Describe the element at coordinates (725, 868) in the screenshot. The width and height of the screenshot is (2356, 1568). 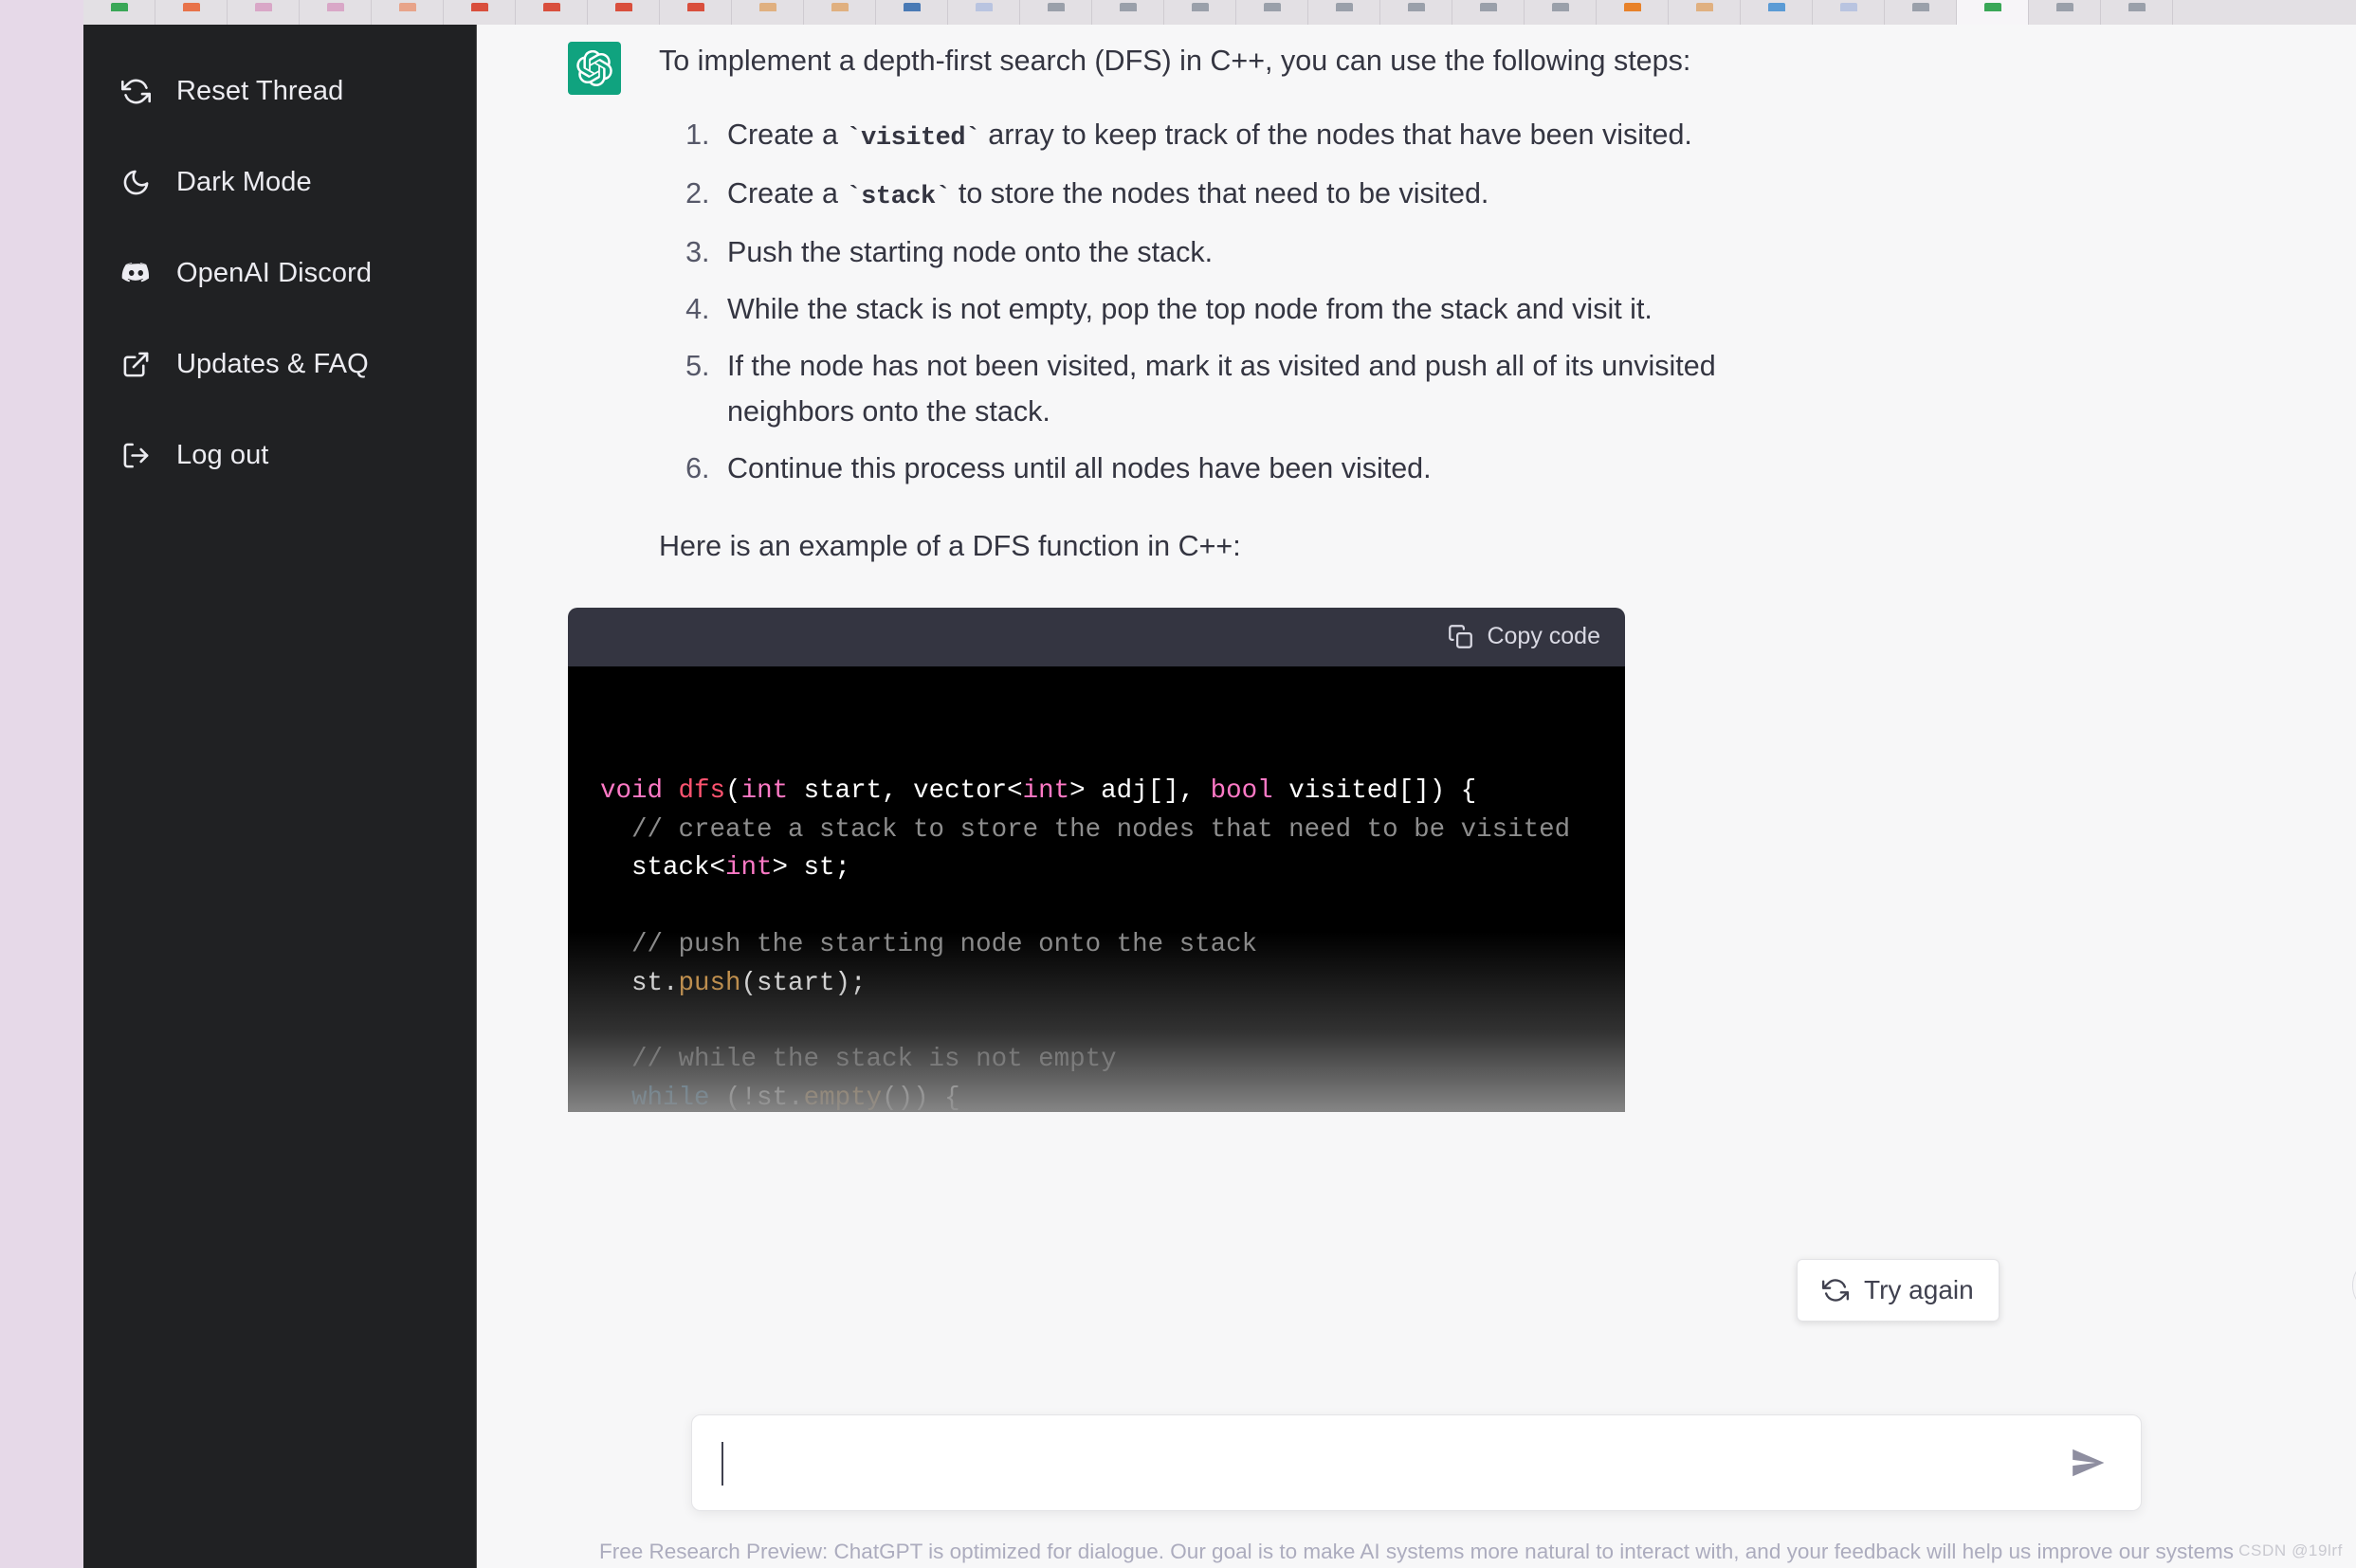
I see `code-line: stack<int> st;` at that location.